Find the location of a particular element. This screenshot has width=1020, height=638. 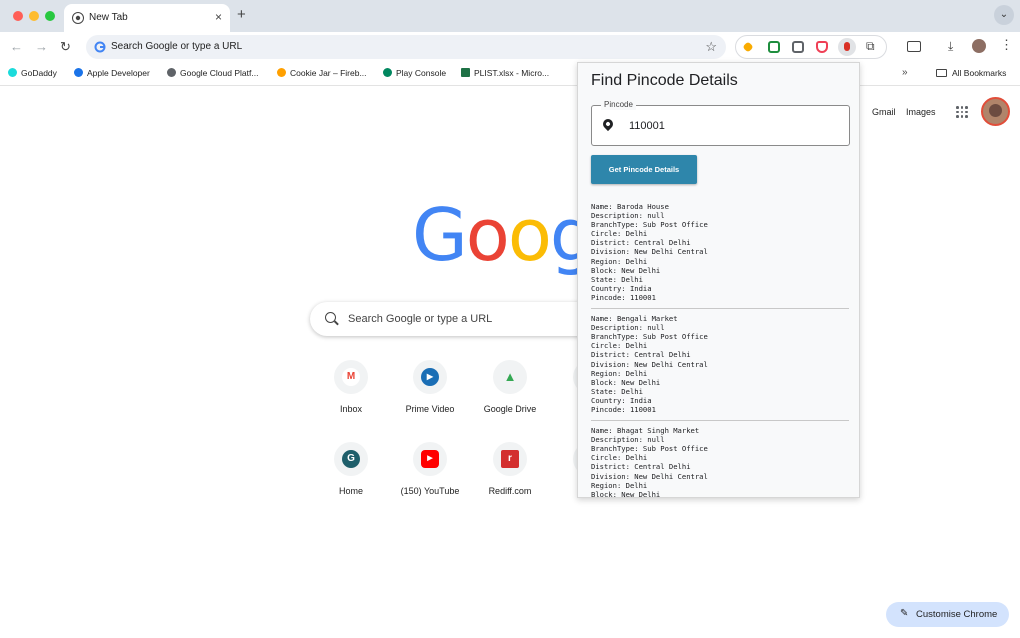

tile-circle: M is located at coordinates (351, 377).